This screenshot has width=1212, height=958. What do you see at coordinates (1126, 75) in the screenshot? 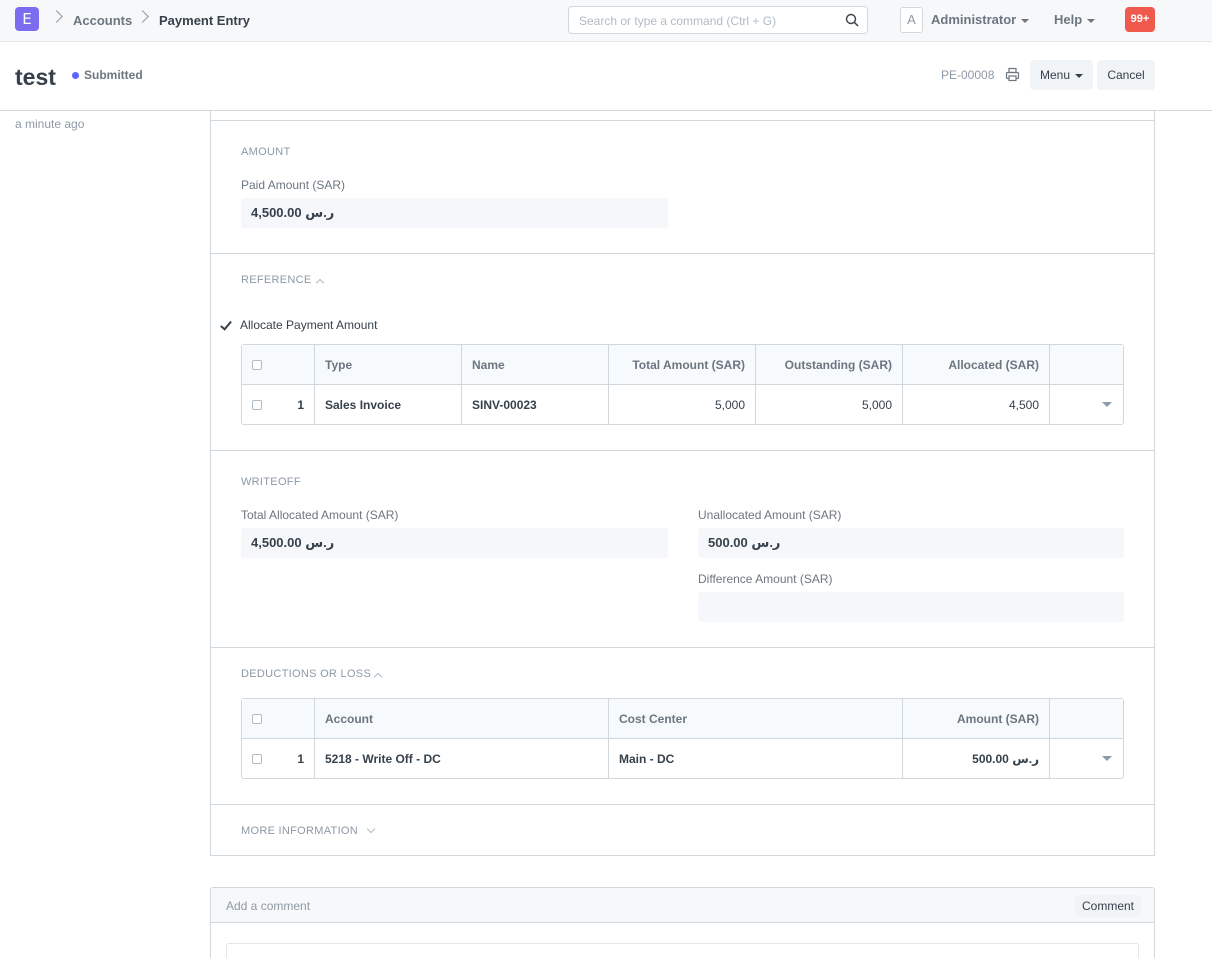
I see `cancel-button: Cancel` at bounding box center [1126, 75].